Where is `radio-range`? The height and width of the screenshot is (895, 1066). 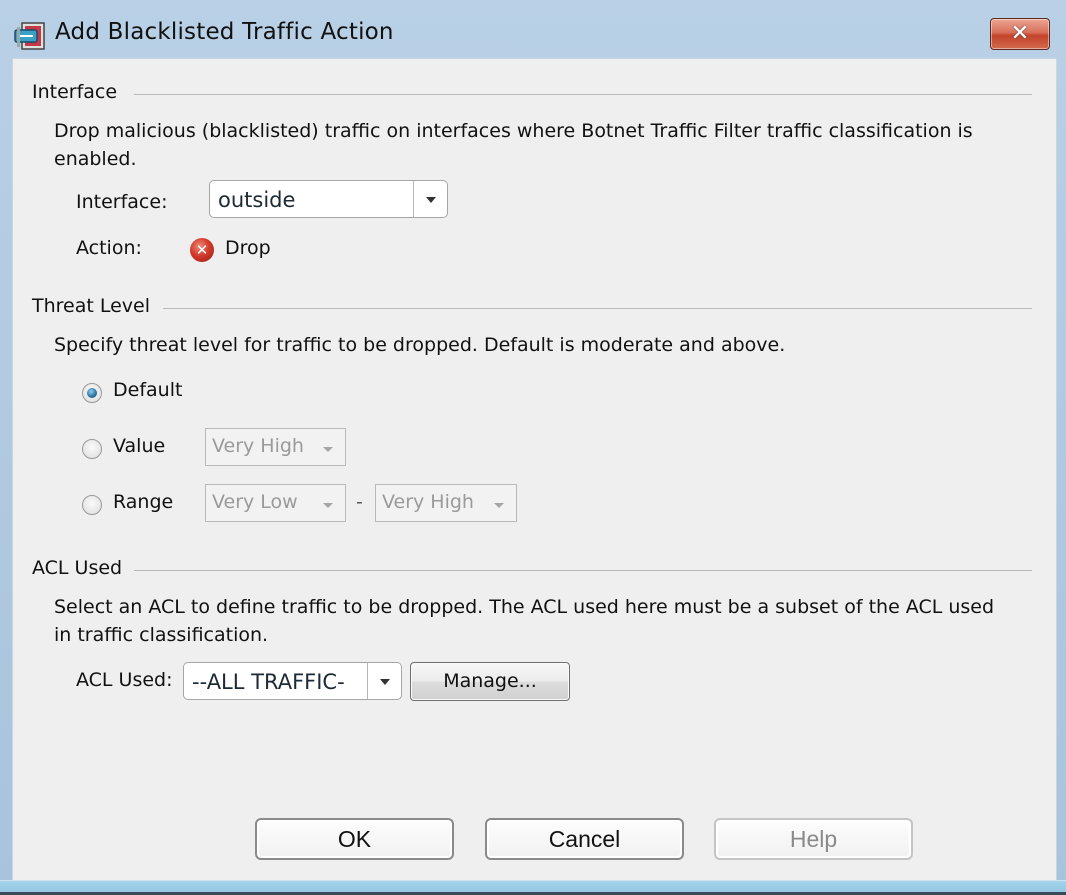 radio-range is located at coordinates (92, 505).